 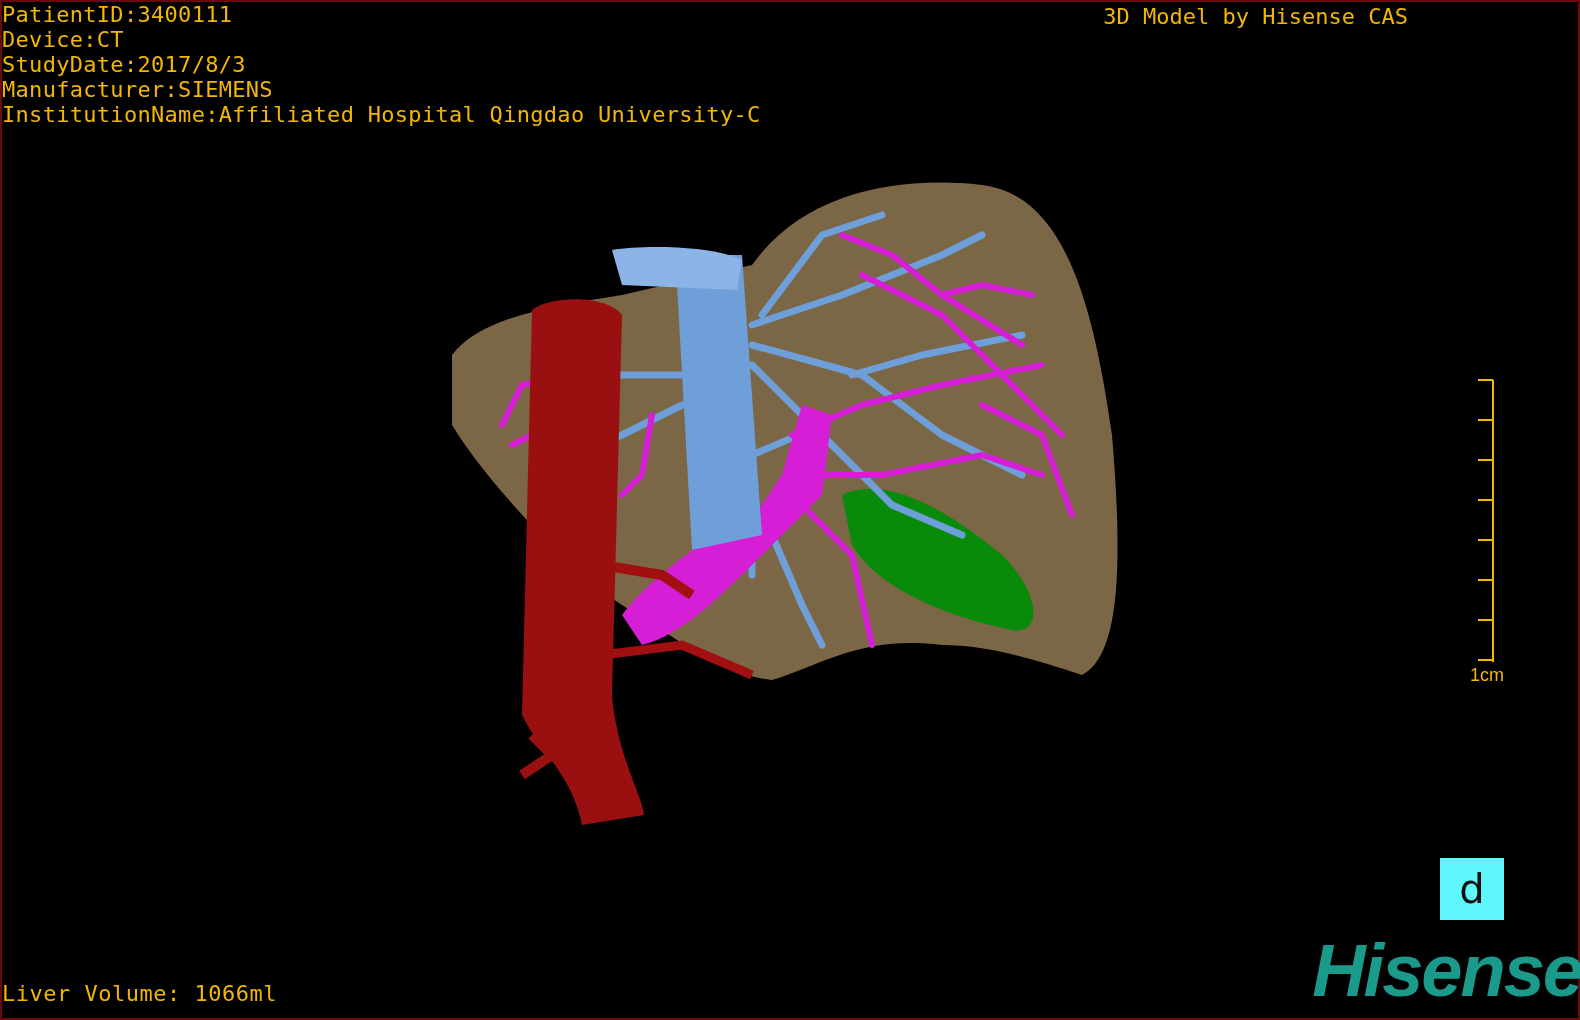 I want to click on patient-info-text: PatientID:3400111, so click(x=118, y=14).